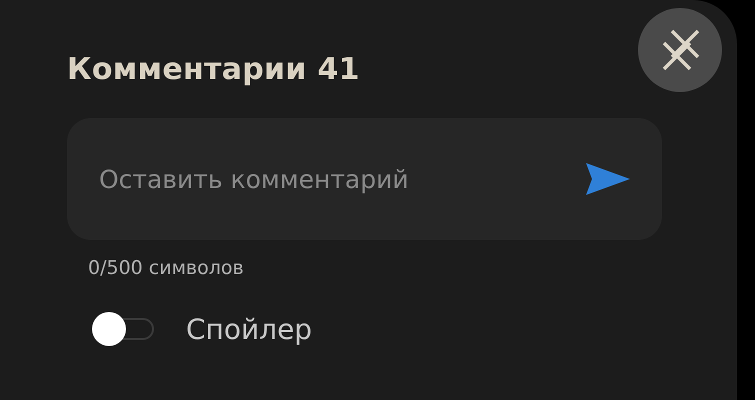 The height and width of the screenshot is (400, 755). What do you see at coordinates (341, 179) in the screenshot?
I see `comment-field: Оставить комментарий` at bounding box center [341, 179].